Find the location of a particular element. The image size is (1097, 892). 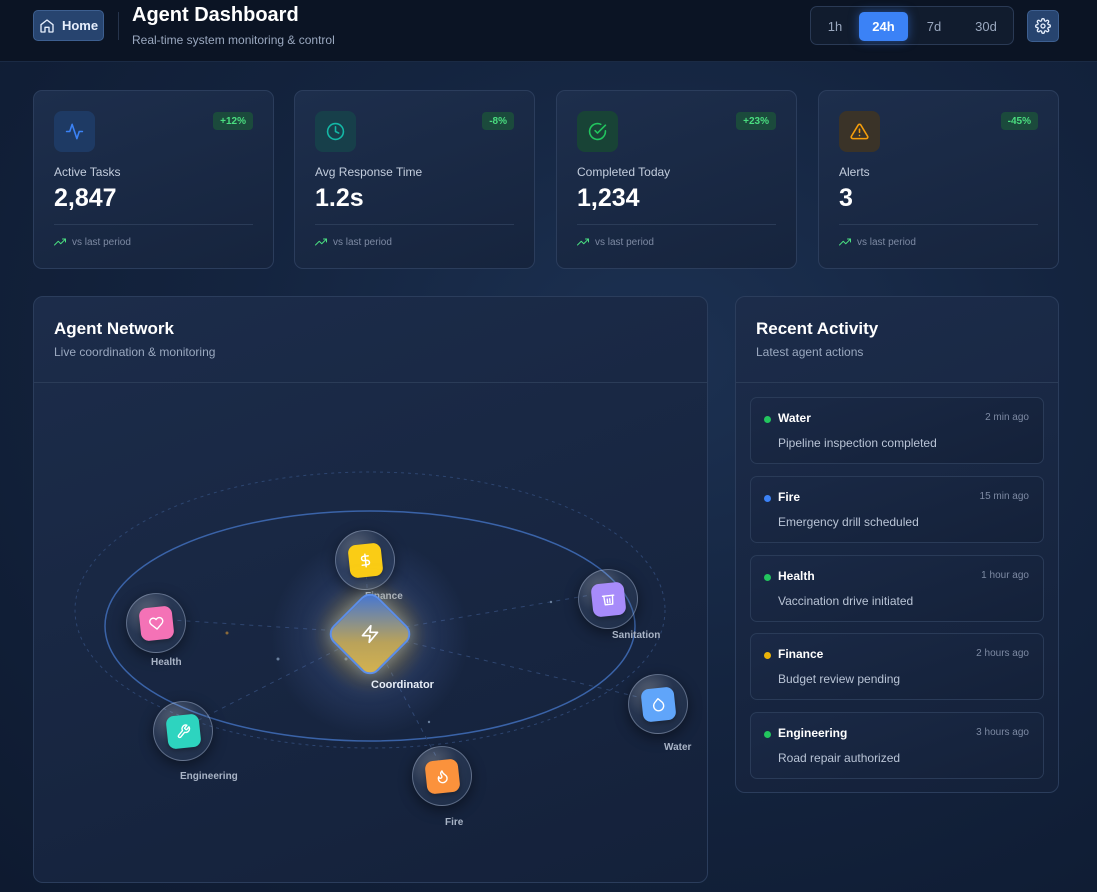

heart-icon is located at coordinates (155, 623).